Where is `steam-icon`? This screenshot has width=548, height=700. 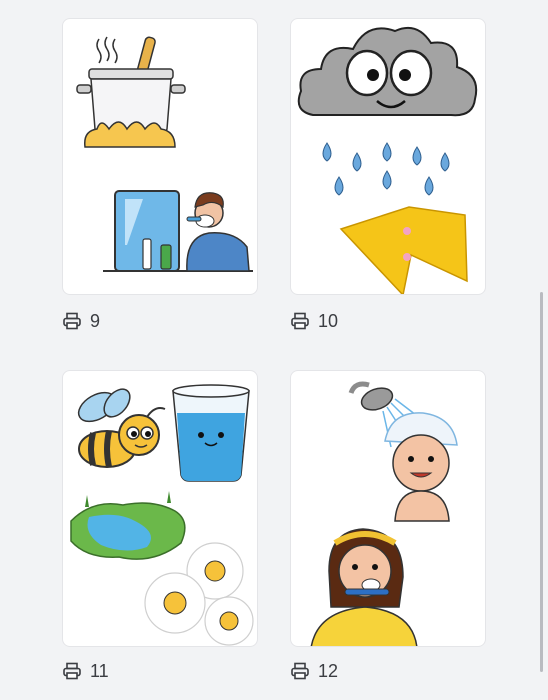 steam-icon is located at coordinates (107, 50).